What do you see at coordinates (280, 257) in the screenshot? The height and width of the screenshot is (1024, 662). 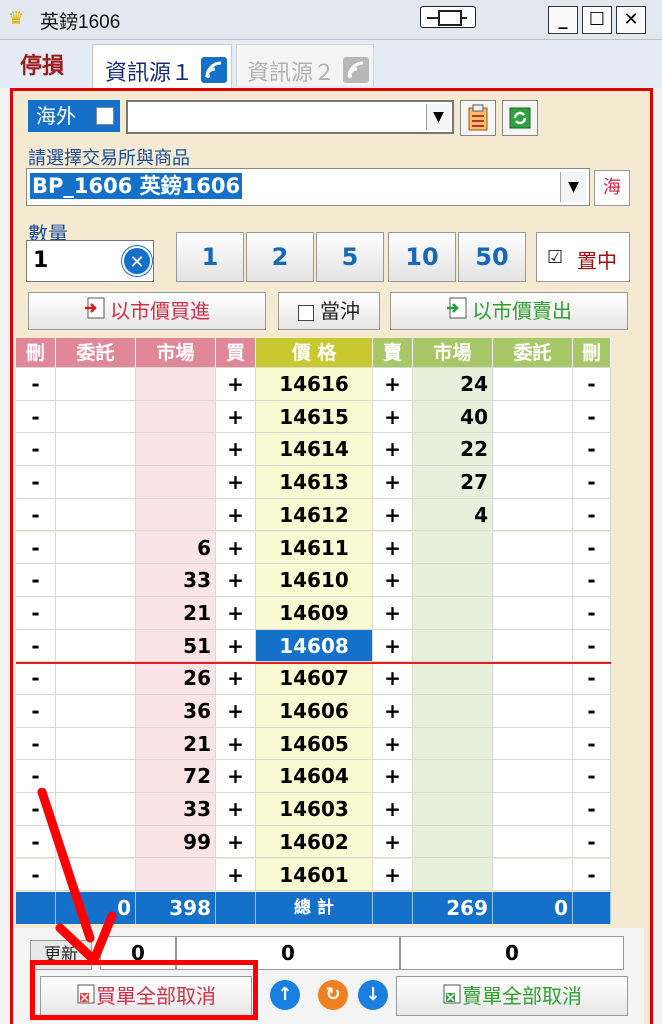 I see `qty-2-button: 2` at bounding box center [280, 257].